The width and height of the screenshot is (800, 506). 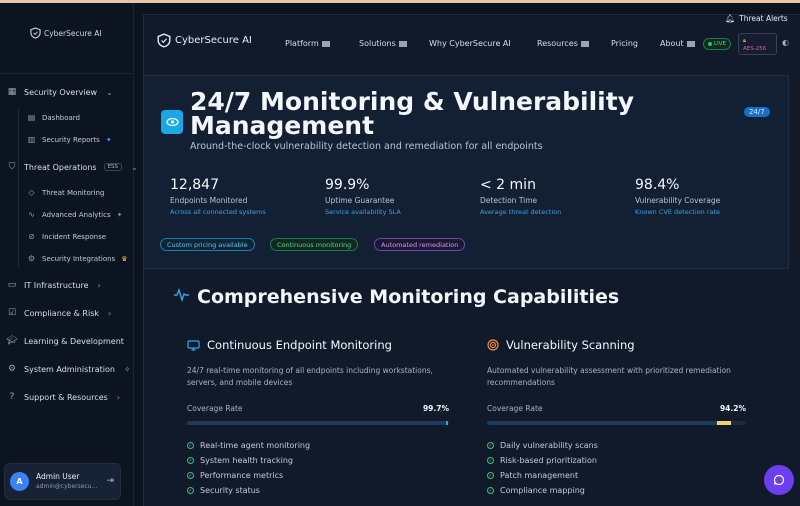 What do you see at coordinates (539, 475) in the screenshot?
I see `feature-label: Patch management` at bounding box center [539, 475].